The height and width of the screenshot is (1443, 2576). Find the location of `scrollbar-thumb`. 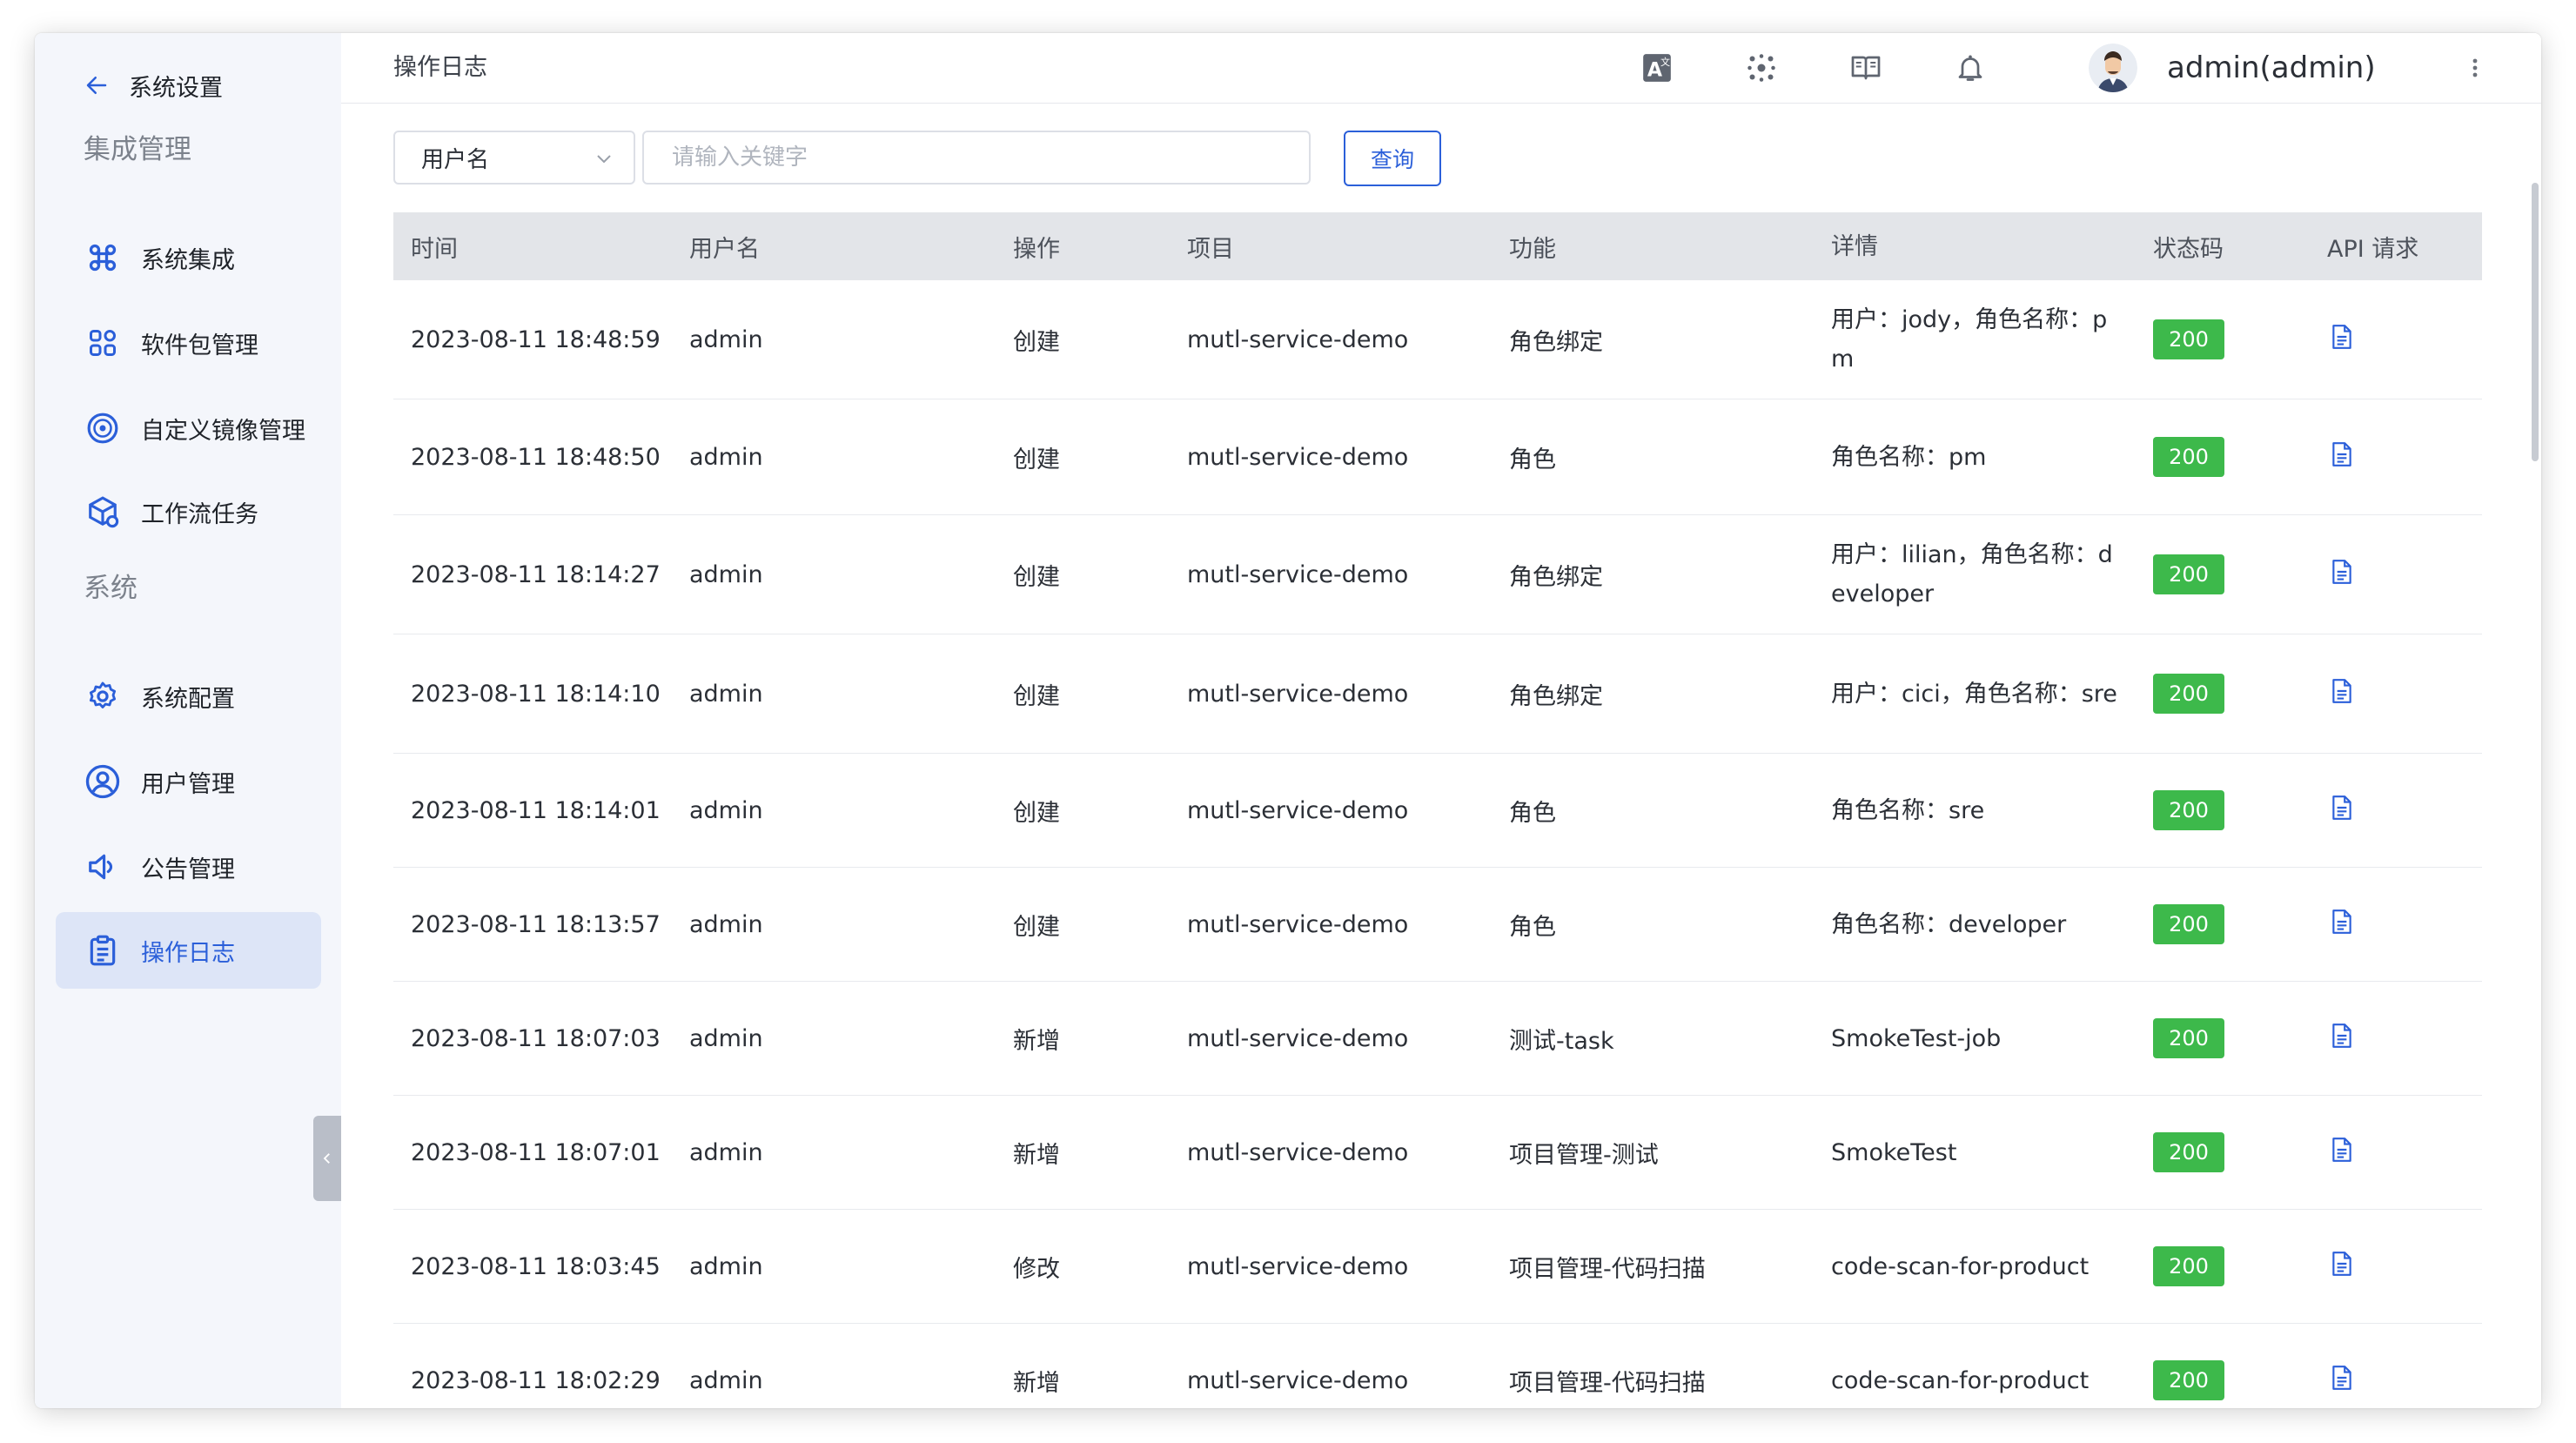

scrollbar-thumb is located at coordinates (2535, 322).